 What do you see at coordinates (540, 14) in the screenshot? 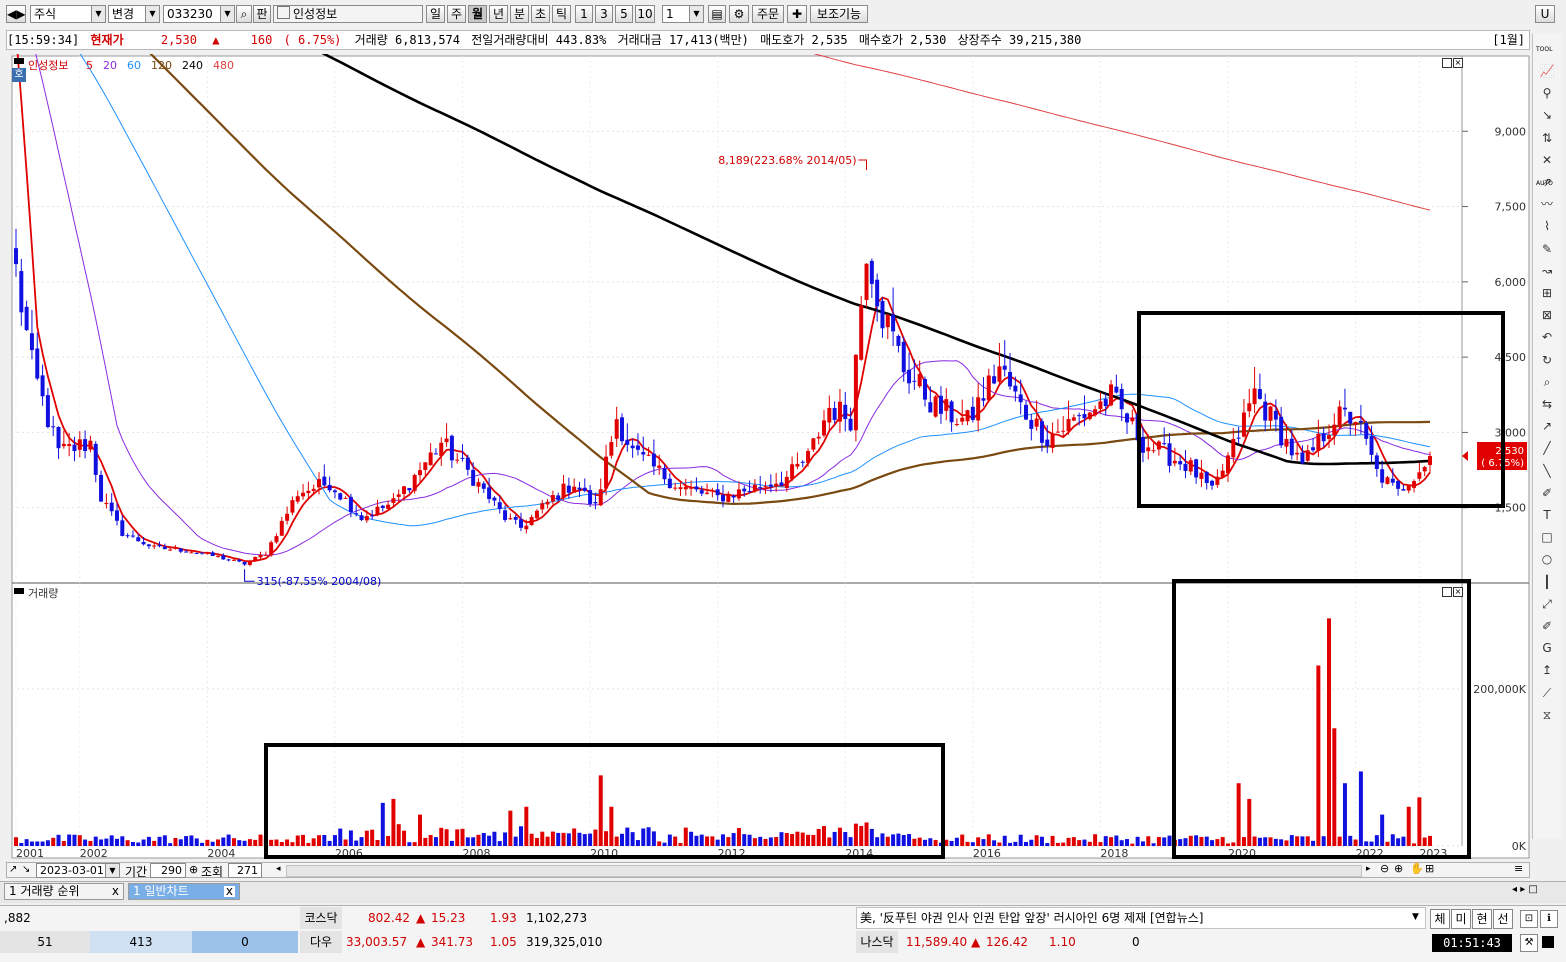
I see `period-button-5: 초` at bounding box center [540, 14].